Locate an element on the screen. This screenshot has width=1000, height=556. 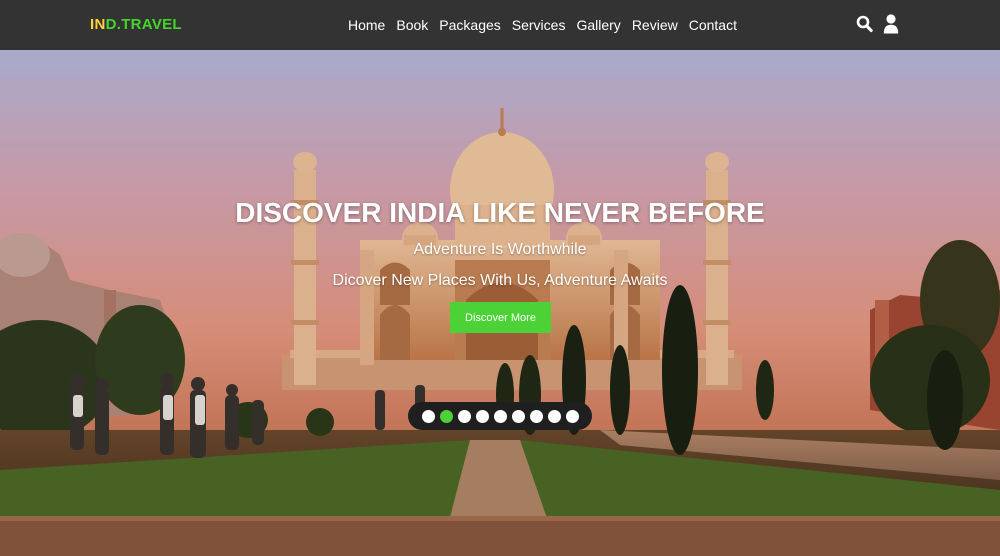
nav-link-packages: Packages is located at coordinates (469, 25).